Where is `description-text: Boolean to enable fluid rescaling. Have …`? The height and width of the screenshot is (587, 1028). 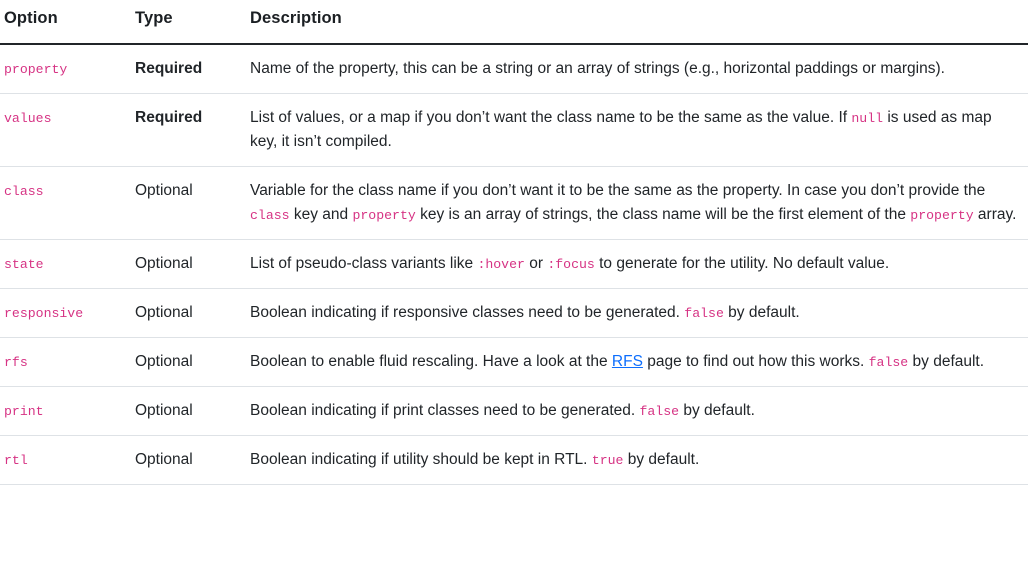 description-text: Boolean to enable fluid rescaling. Have … is located at coordinates (431, 361).